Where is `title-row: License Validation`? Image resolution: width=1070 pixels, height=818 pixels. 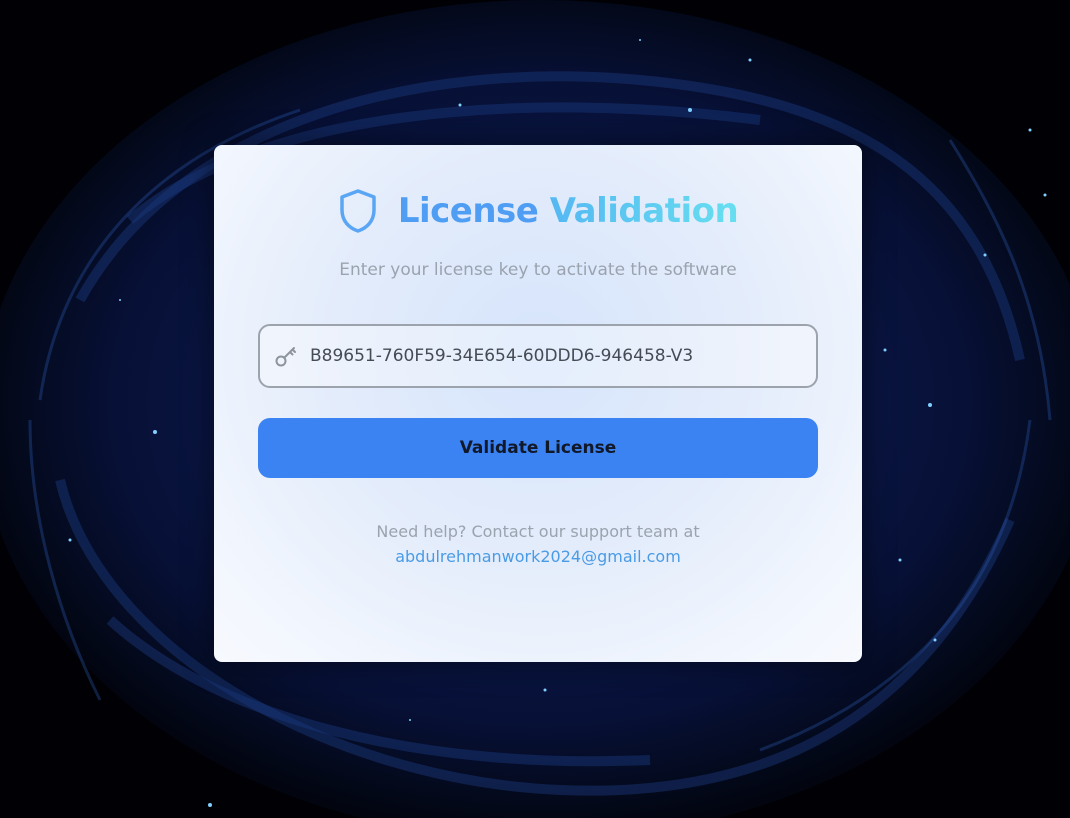
title-row: License Validation is located at coordinates (538, 211).